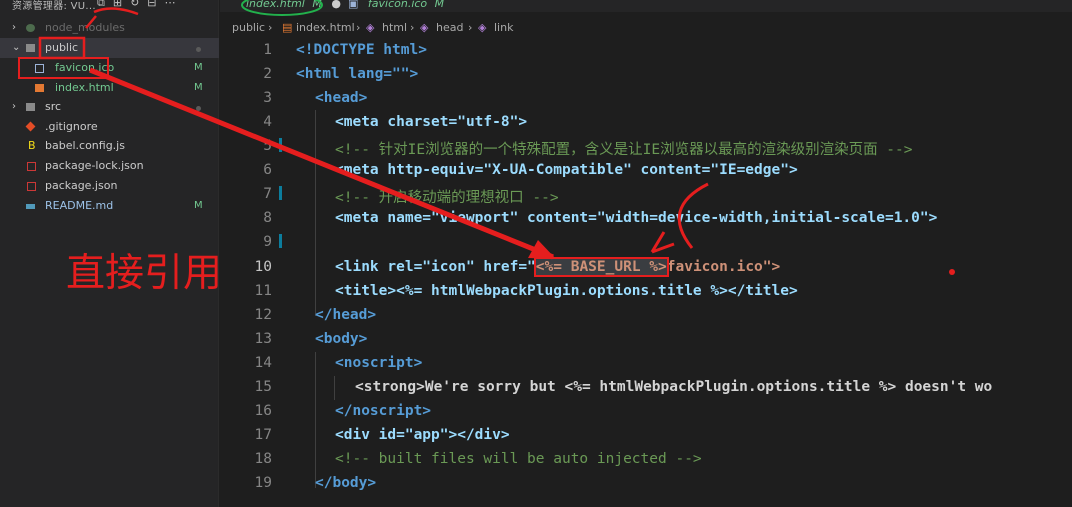  I want to click on tree-item-package-lock: package-lock.json, so click(109, 166).